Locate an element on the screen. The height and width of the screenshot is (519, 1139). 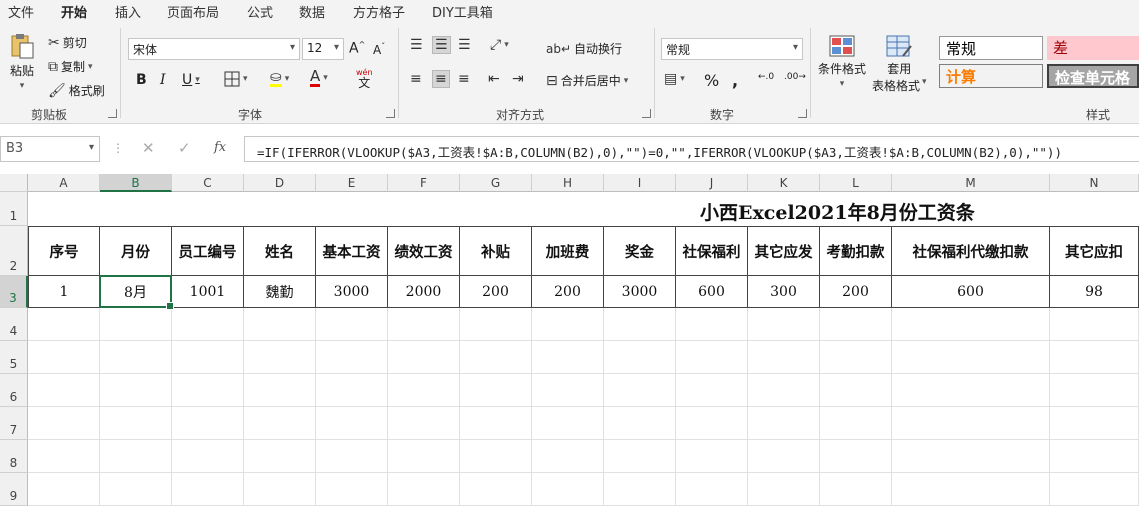
cell-m5 is located at coordinates (971, 357).